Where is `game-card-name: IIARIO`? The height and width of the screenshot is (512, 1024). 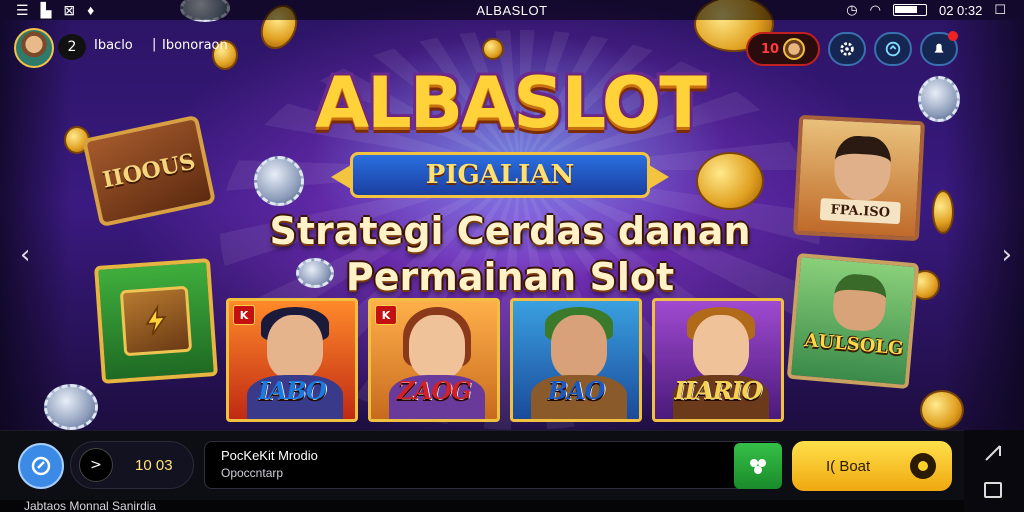
game-card-name: IIARIO is located at coordinates (718, 390).